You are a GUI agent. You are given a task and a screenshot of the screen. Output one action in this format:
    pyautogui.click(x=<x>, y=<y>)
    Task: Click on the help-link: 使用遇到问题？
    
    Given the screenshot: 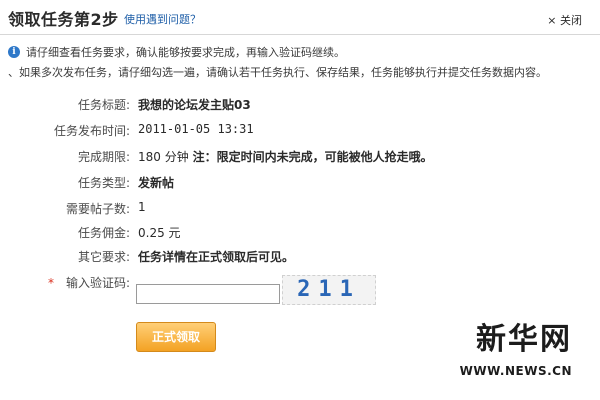 What is the action you would take?
    pyautogui.click(x=162, y=19)
    